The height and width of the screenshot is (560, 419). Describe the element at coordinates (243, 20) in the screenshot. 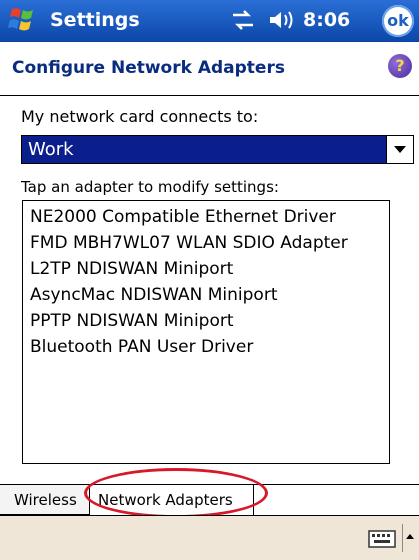

I see `connectivity-icon` at that location.